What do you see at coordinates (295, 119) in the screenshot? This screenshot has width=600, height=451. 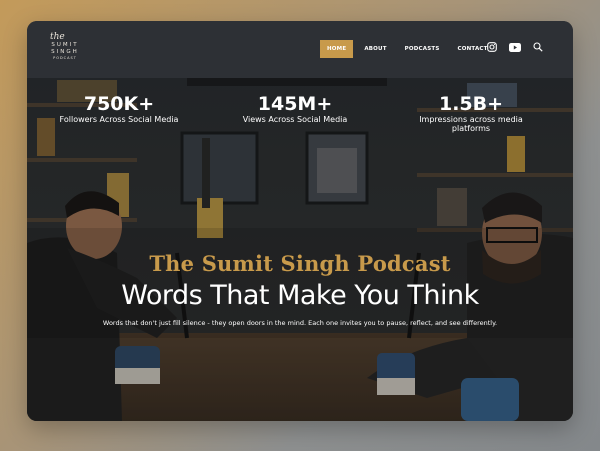 I see `stat-label: Views Across Social Media` at bounding box center [295, 119].